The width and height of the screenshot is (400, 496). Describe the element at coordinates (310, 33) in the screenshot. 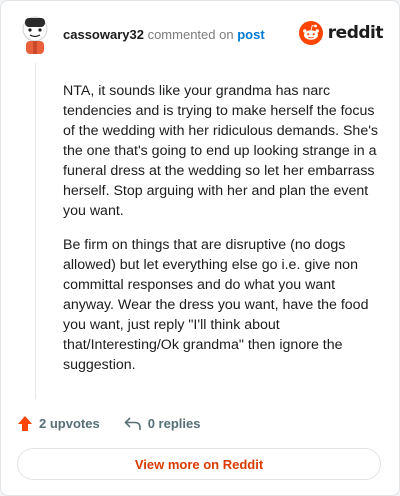

I see `reddit-logo-icon` at that location.